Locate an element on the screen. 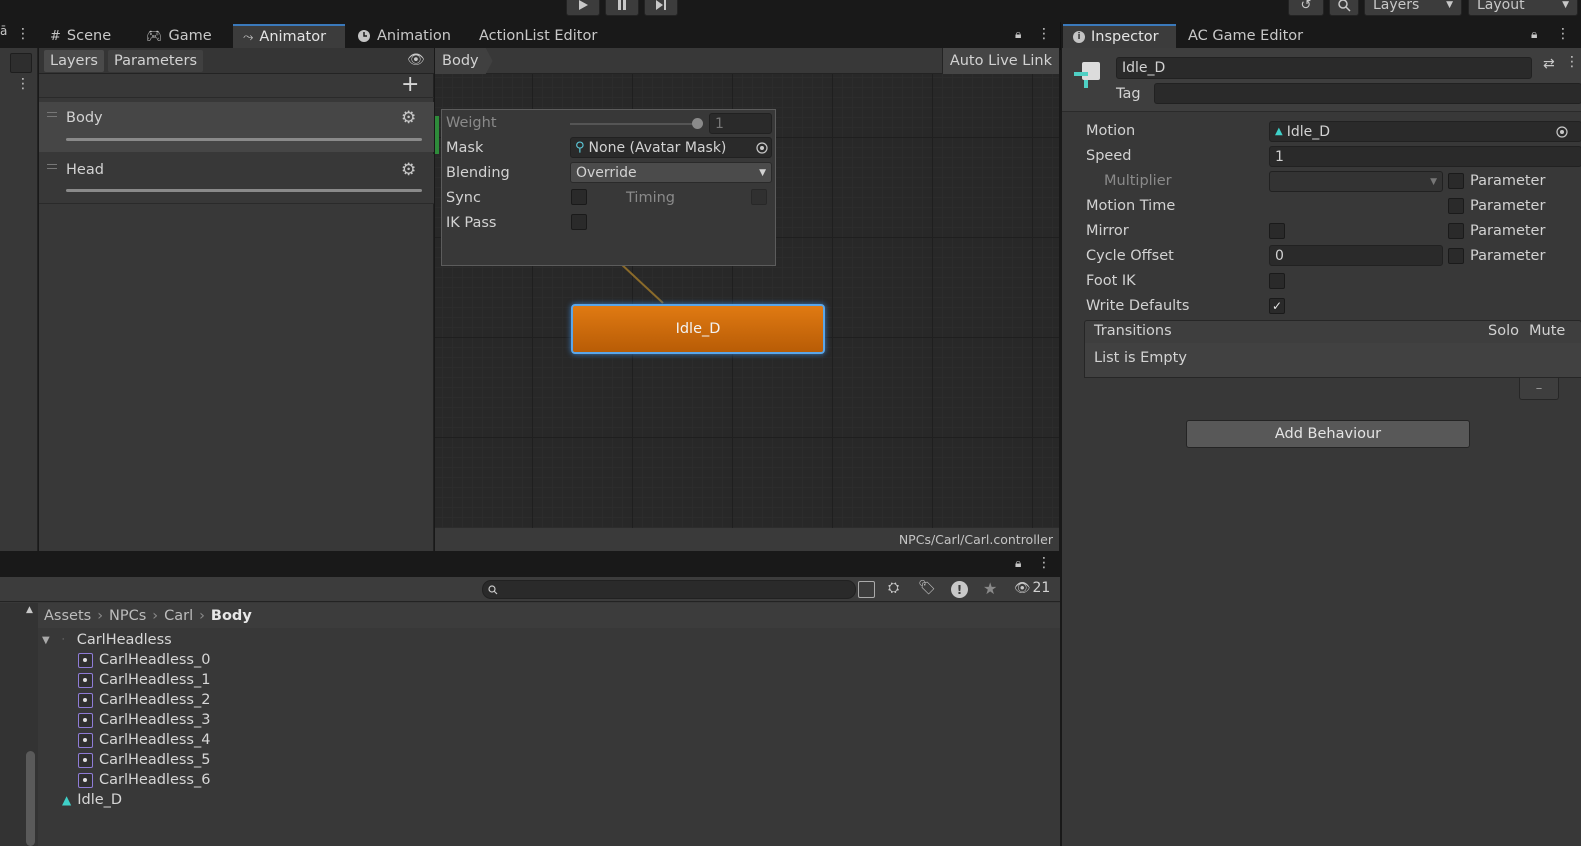  tab-animation: Animation is located at coordinates (404, 36).